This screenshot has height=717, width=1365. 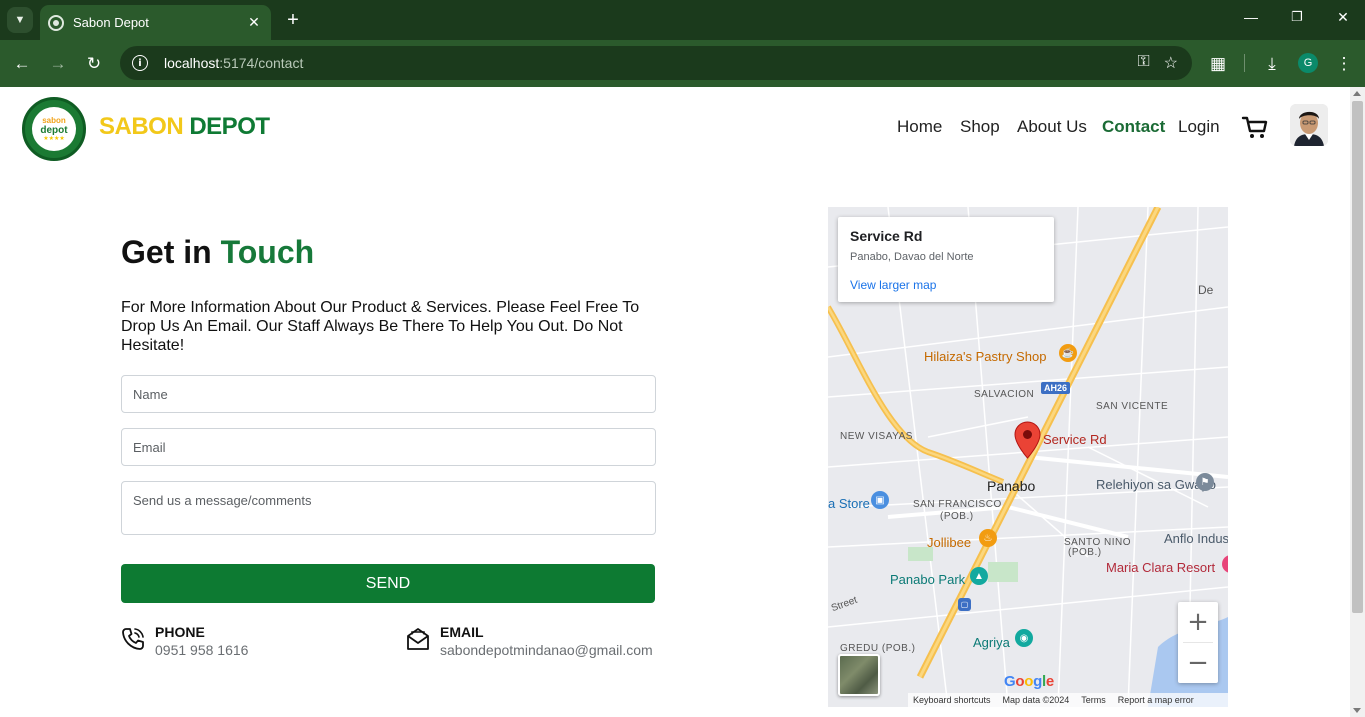 What do you see at coordinates (462, 632) in the screenshot?
I see `email-label: EMAIL` at bounding box center [462, 632].